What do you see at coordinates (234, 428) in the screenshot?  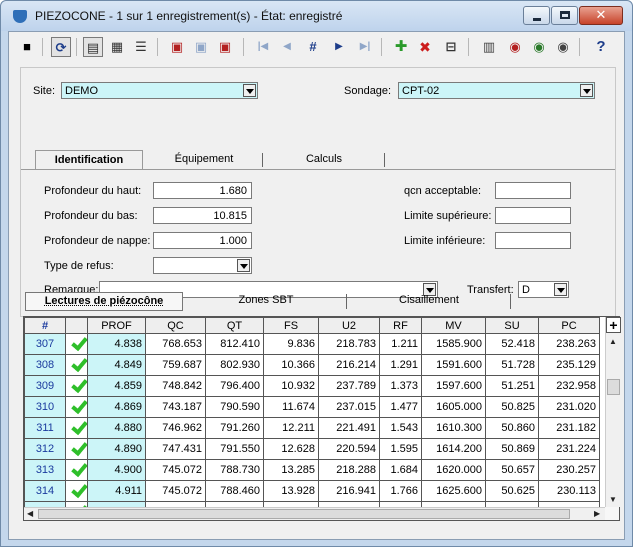 I see `data-cell: 791.260` at bounding box center [234, 428].